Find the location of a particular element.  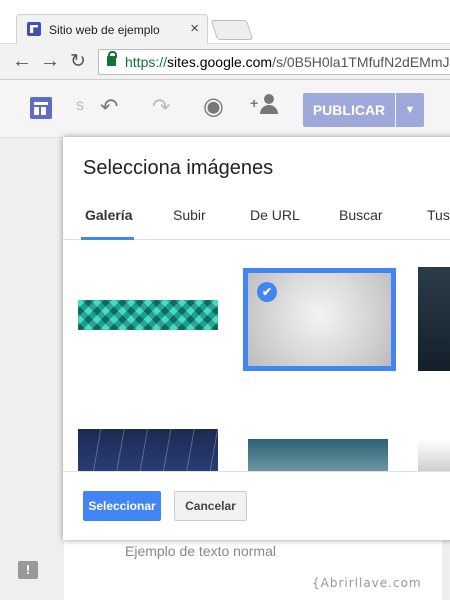

tab-subir: Subir is located at coordinates (189, 215).